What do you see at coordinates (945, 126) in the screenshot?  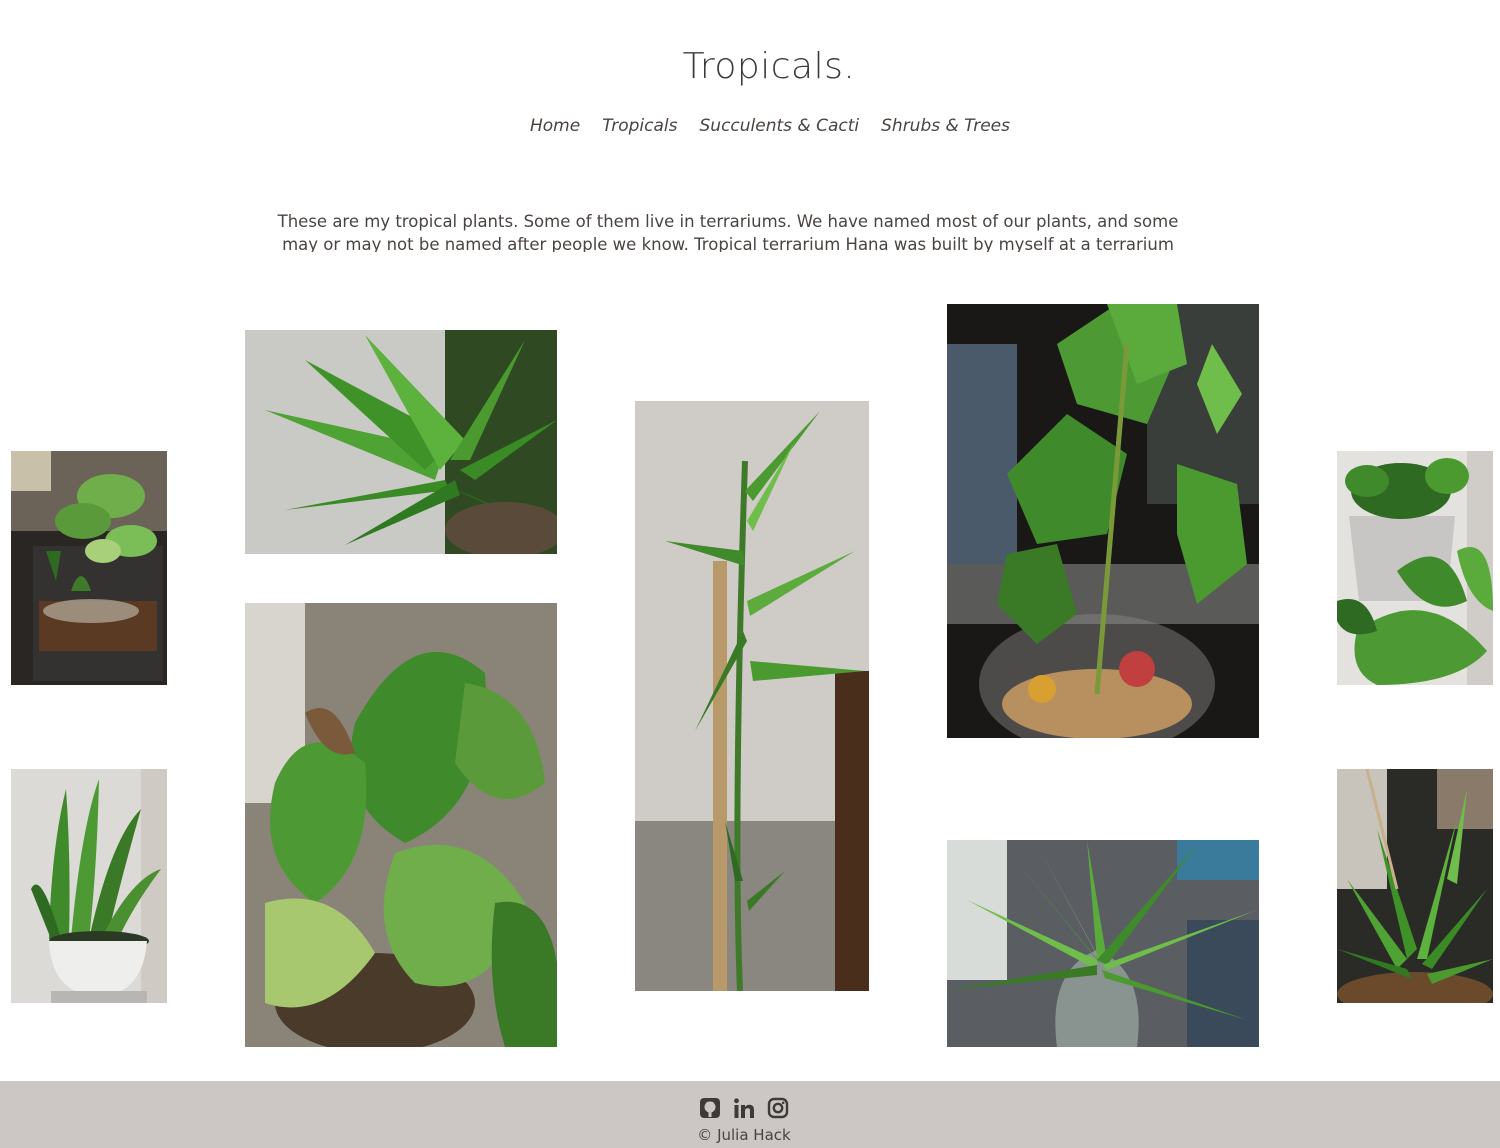 I see `nav-item-shrubs-trees: Shrubs & Trees` at bounding box center [945, 126].